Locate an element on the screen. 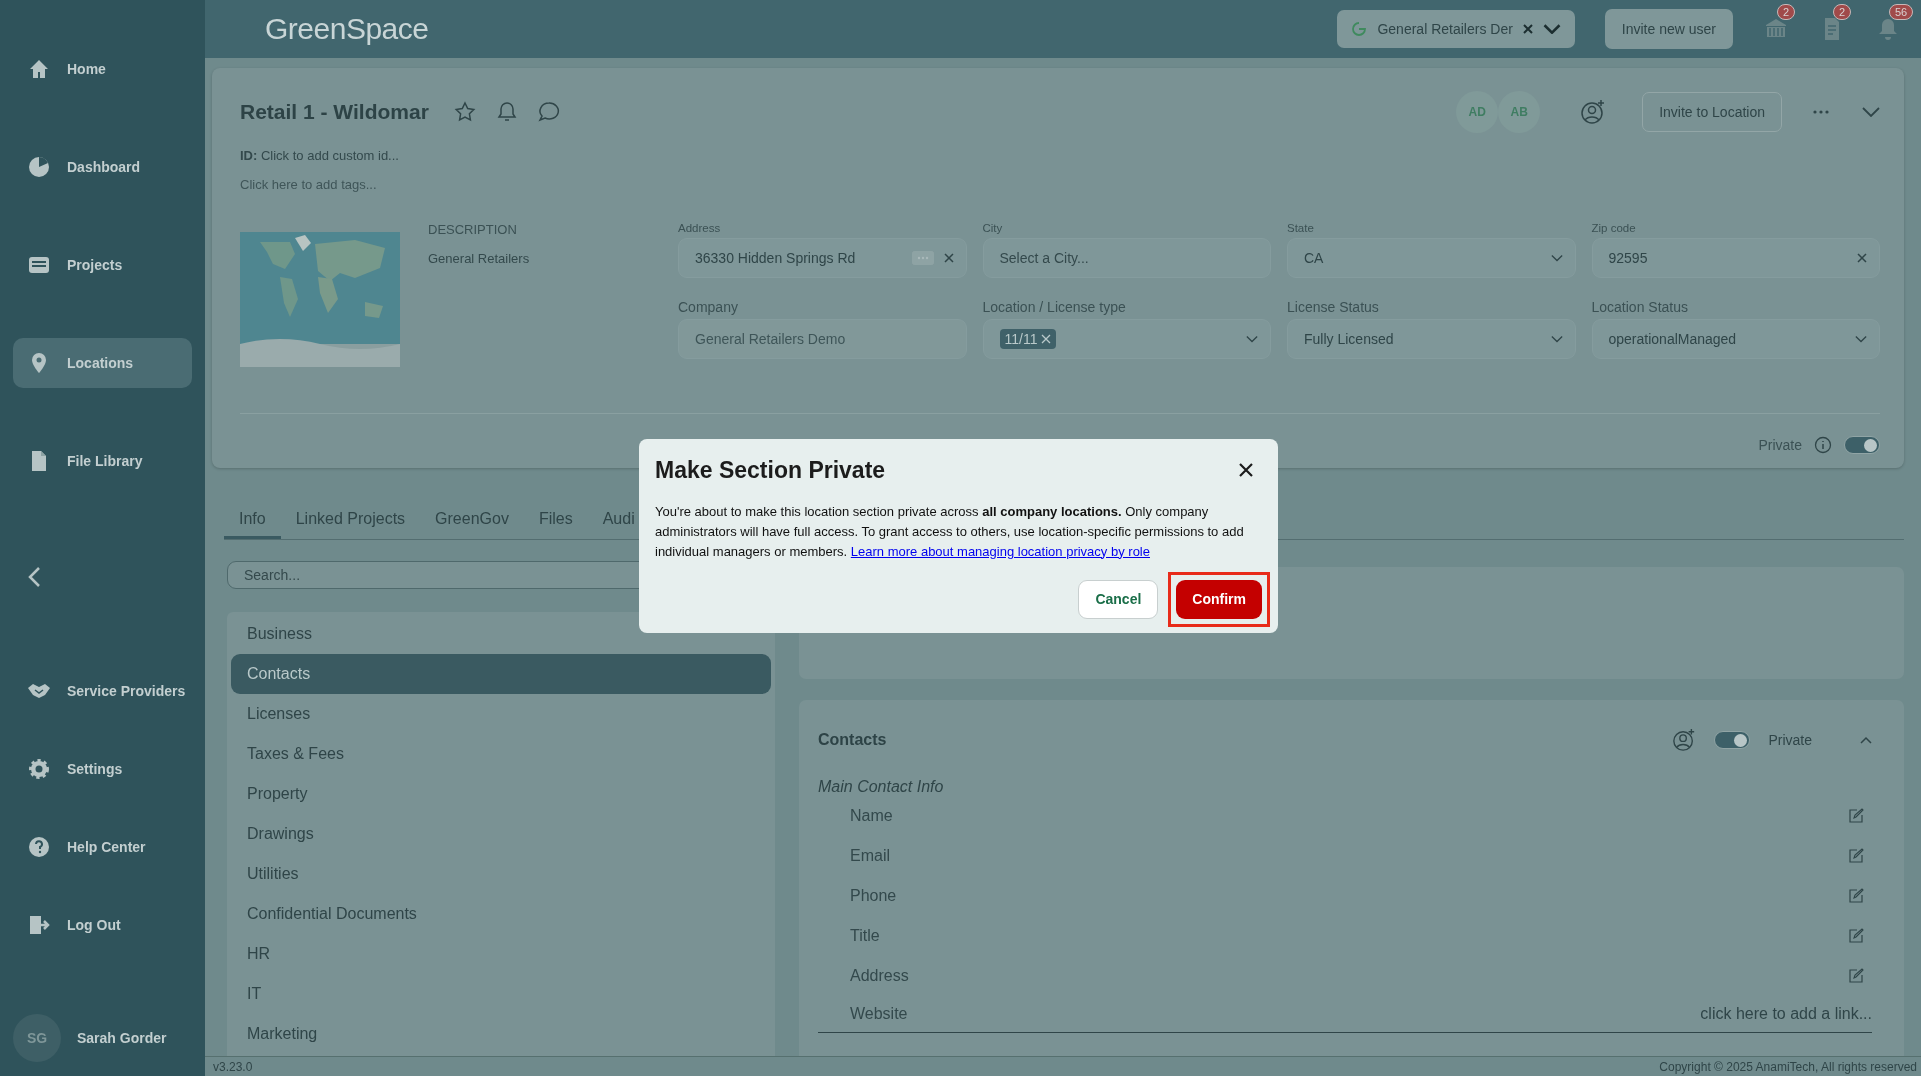 Image resolution: width=1921 pixels, height=1076 pixels. field-label: State is located at coordinates (1301, 228).